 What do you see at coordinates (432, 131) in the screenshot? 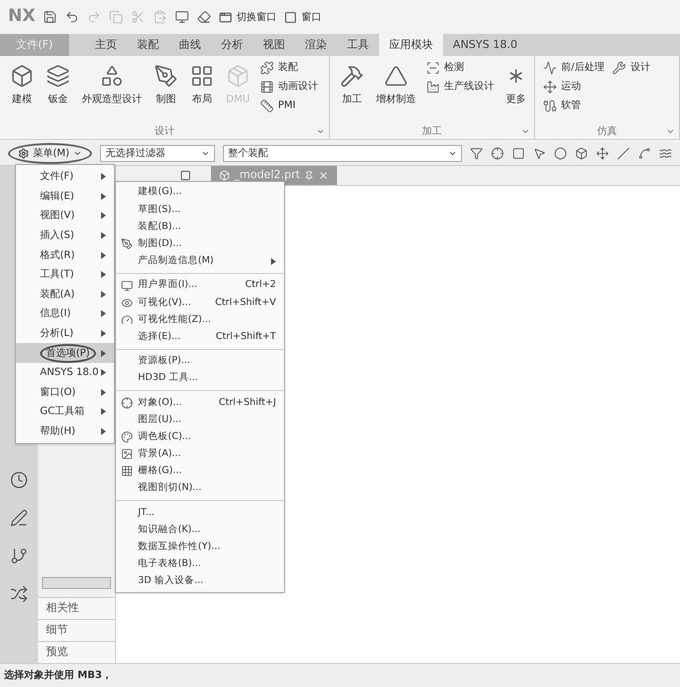
I see `group-title: 加工` at bounding box center [432, 131].